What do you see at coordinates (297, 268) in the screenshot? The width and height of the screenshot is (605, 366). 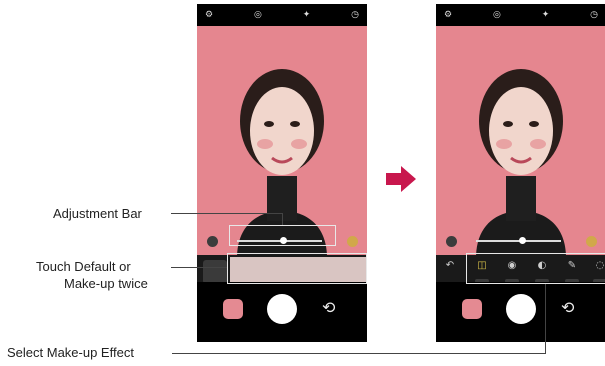 I see `makeup-strip-highlight` at bounding box center [297, 268].